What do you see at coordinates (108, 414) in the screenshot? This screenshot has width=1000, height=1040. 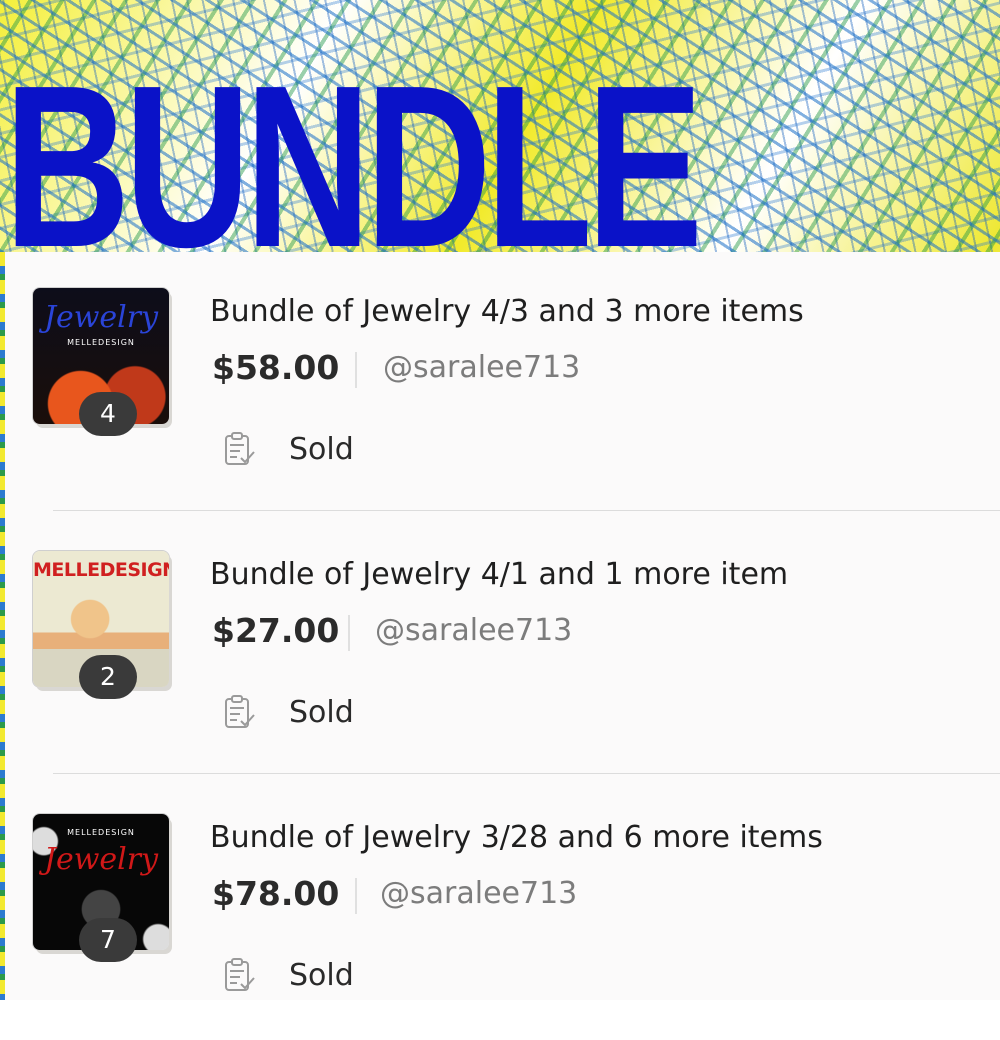 I see `item-count-badge: 4` at bounding box center [108, 414].